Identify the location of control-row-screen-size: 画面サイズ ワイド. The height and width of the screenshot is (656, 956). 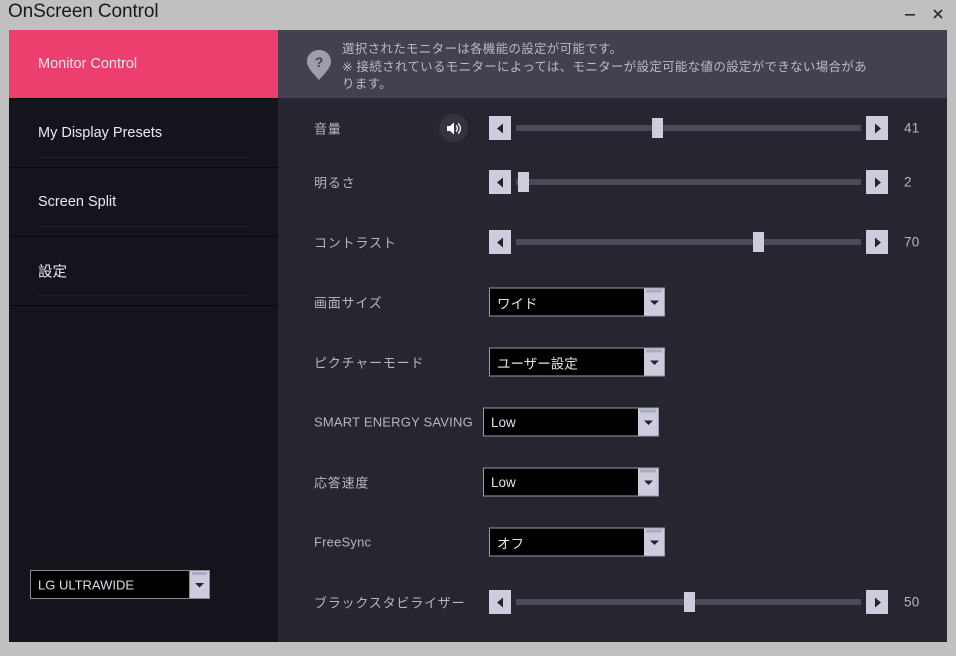
(612, 302).